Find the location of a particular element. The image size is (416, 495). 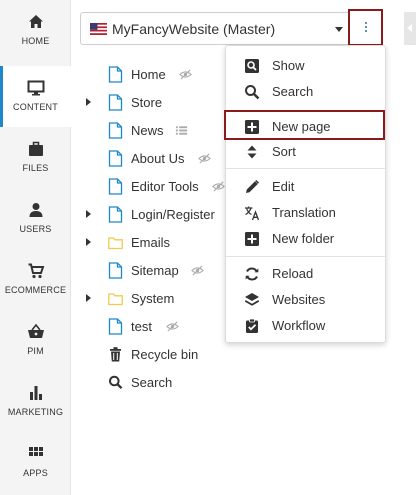

tree-item: Emails is located at coordinates (156, 243).